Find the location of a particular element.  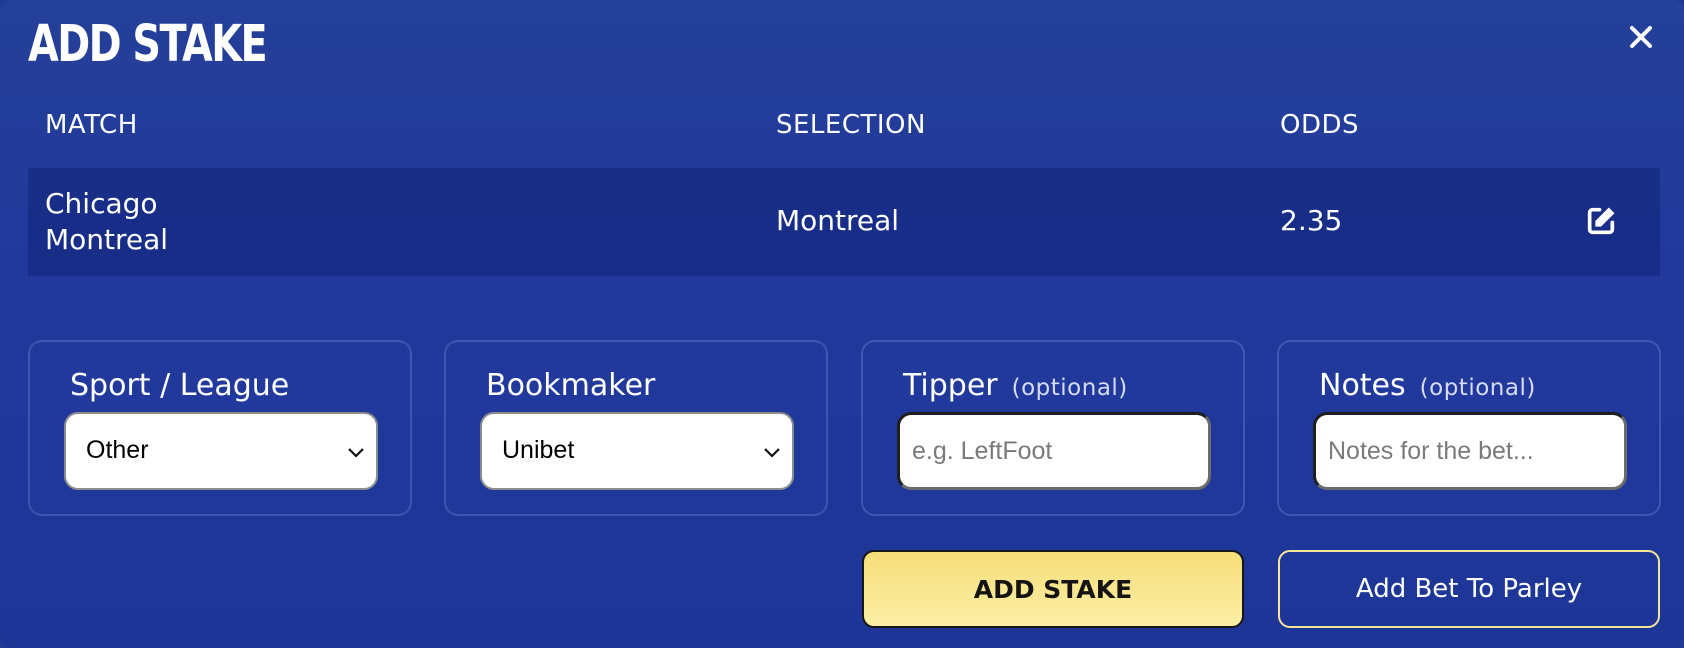

bookmaker-label: Bookmaker is located at coordinates (571, 385).